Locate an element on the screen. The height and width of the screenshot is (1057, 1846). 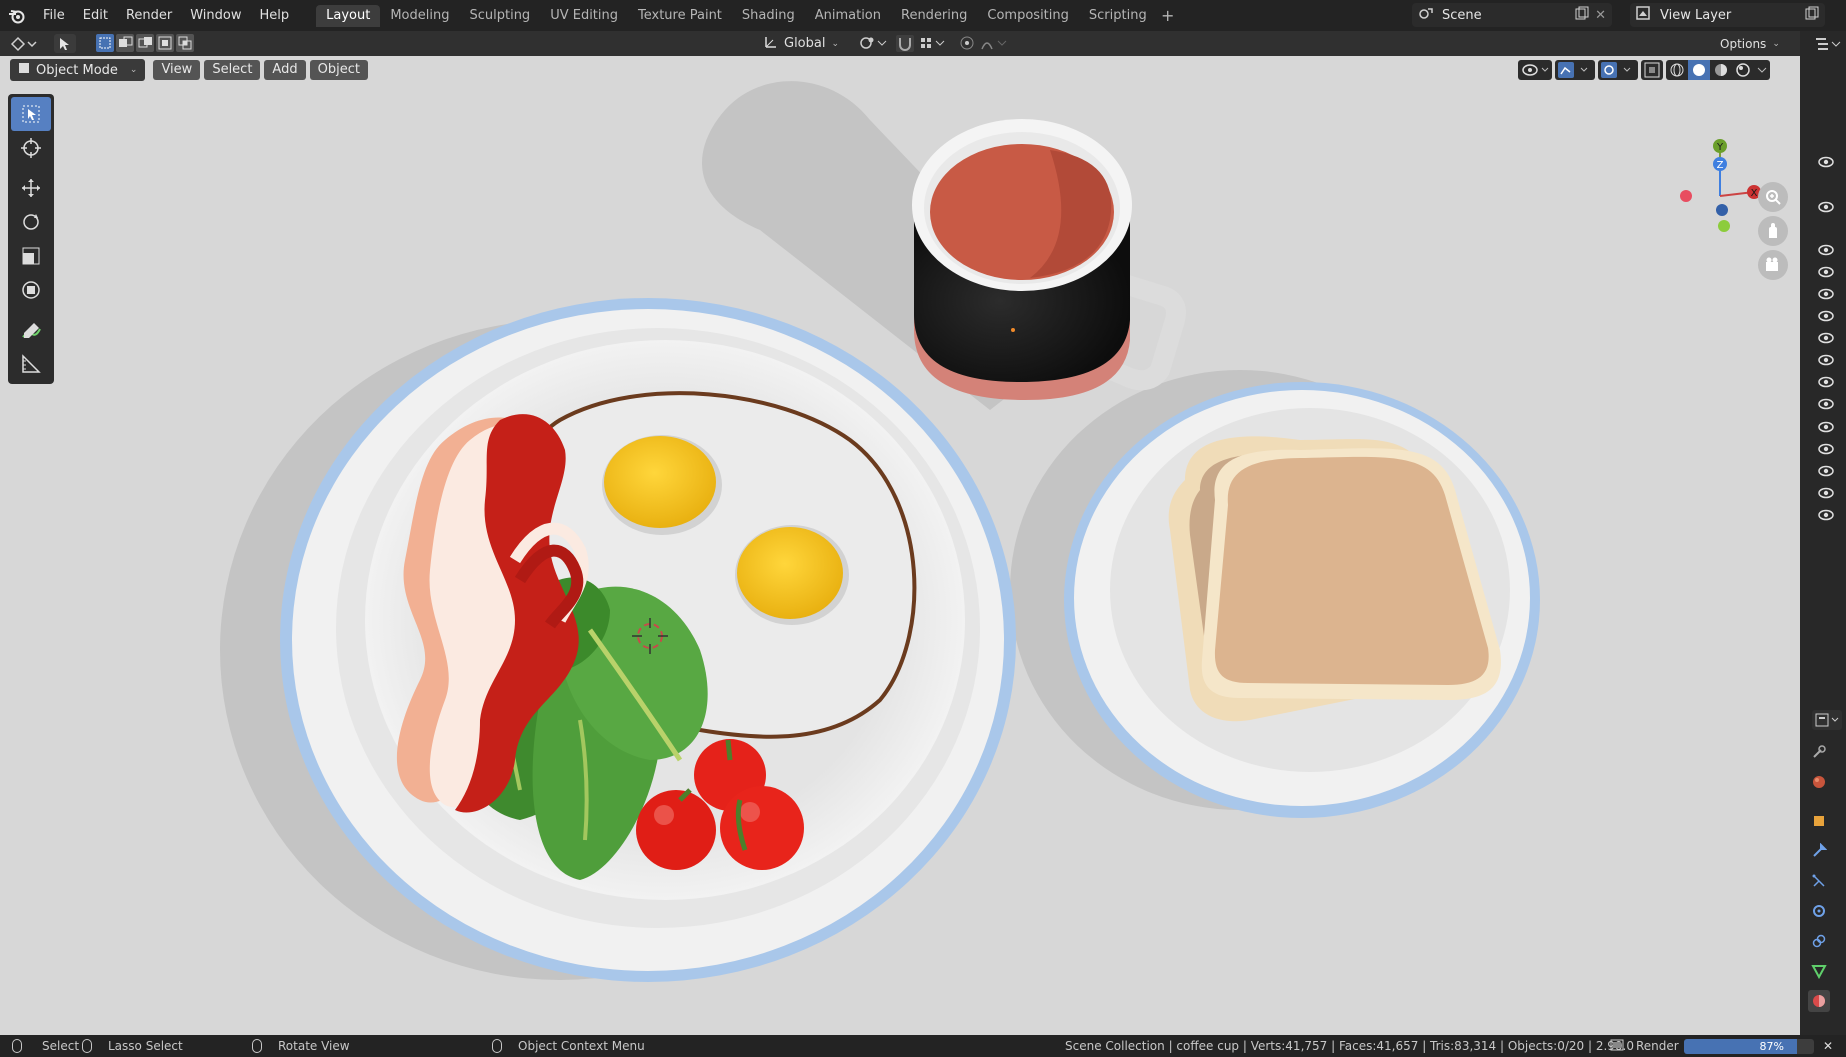
wireframe-shading-icon is located at coordinates (1677, 70).